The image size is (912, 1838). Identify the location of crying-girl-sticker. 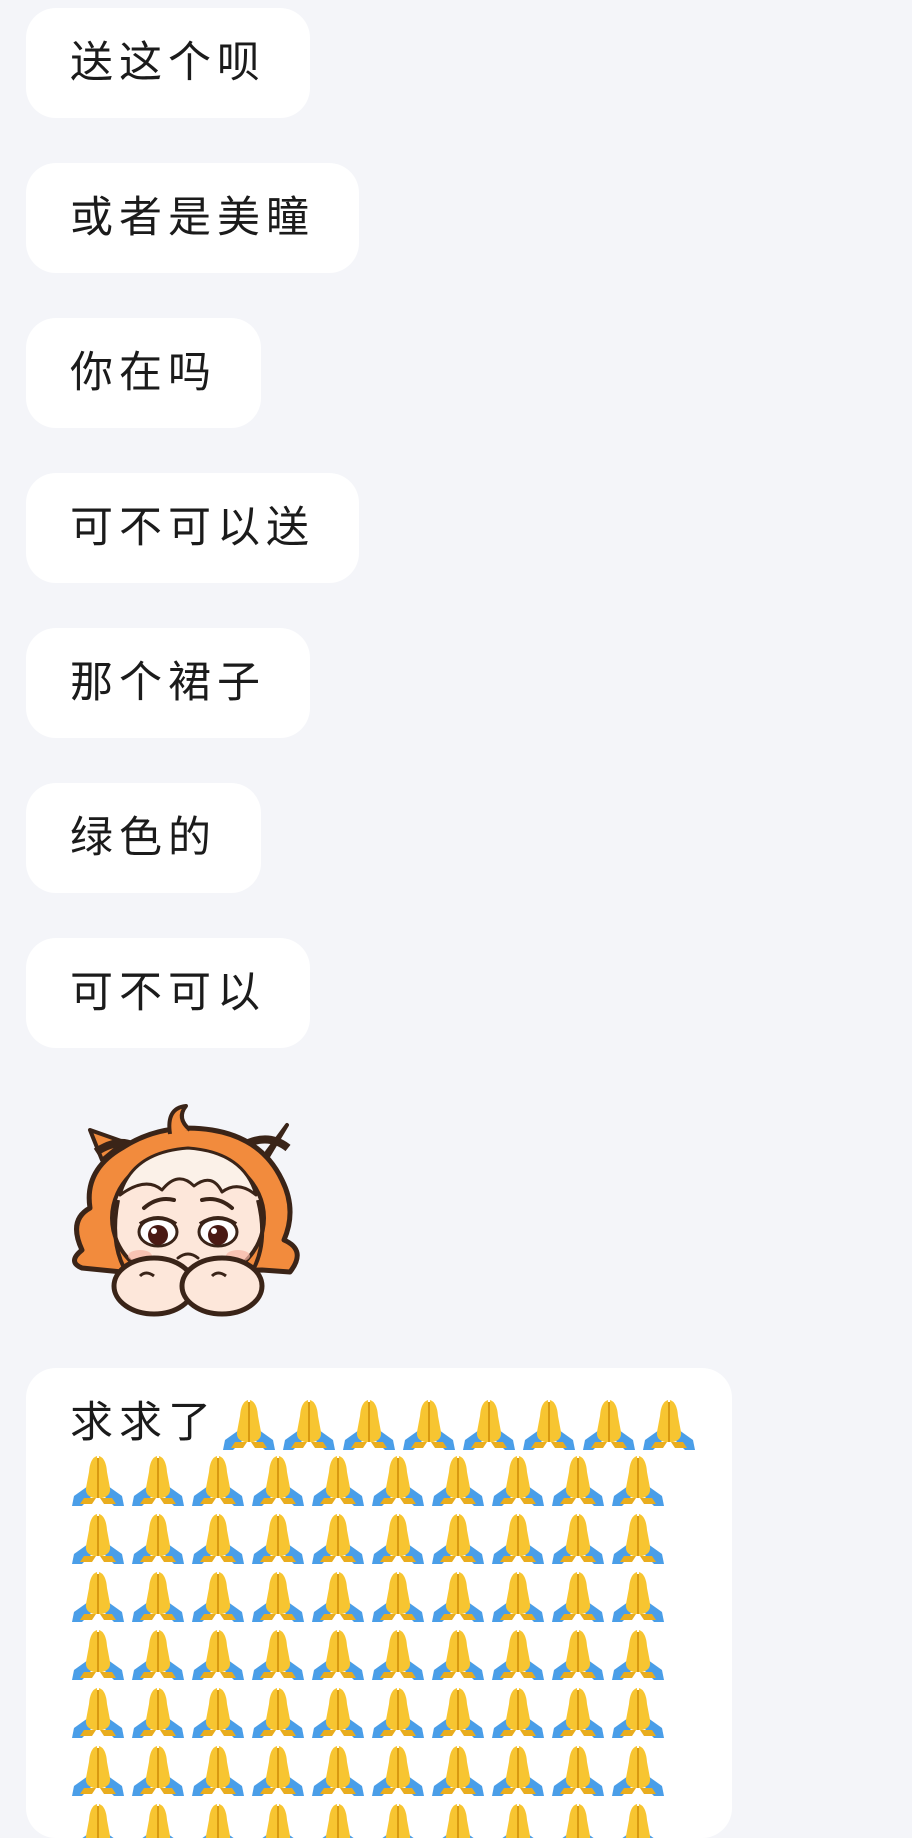
(187, 1212).